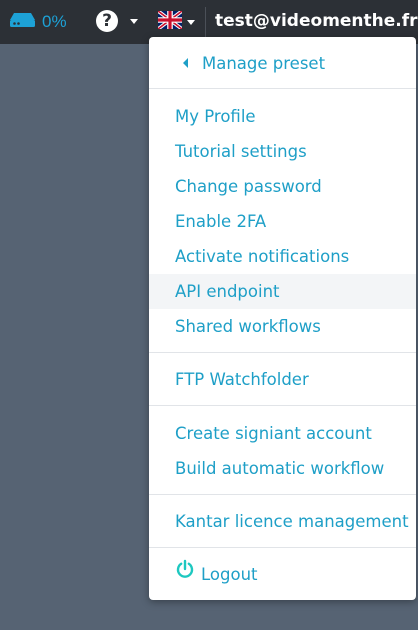 The height and width of the screenshot is (630, 418). I want to click on menu-item-shared-workflows: Shared workflows, so click(282, 326).